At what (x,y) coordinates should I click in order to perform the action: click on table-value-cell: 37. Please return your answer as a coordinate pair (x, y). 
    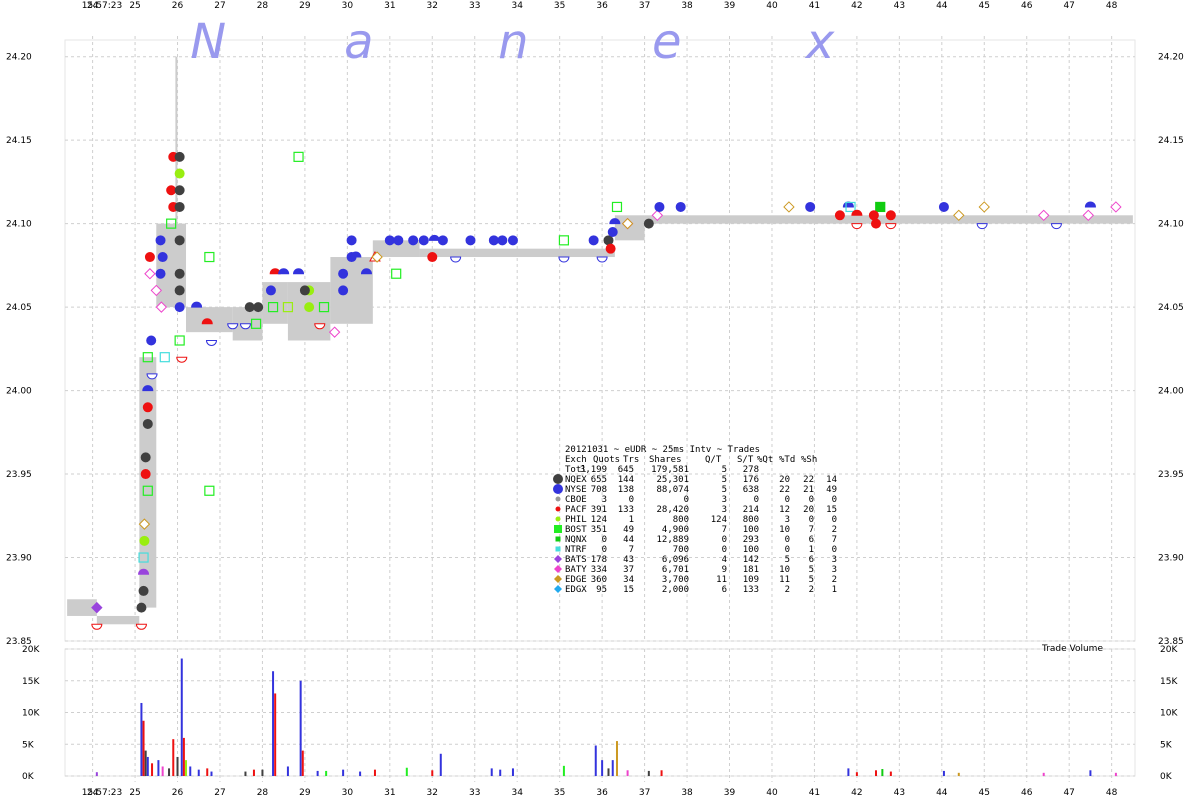
    Looking at the image, I should click on (628, 570).